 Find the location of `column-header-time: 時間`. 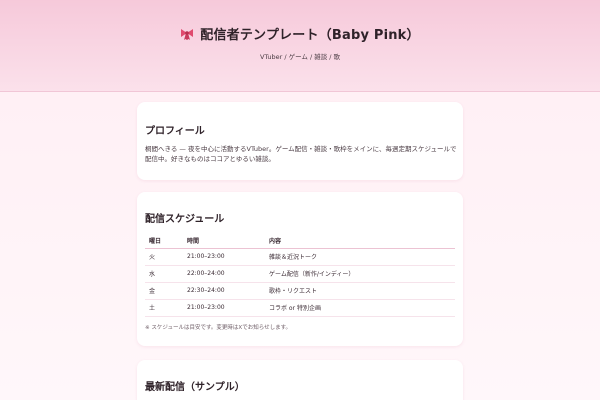

column-header-time: 時間 is located at coordinates (224, 241).